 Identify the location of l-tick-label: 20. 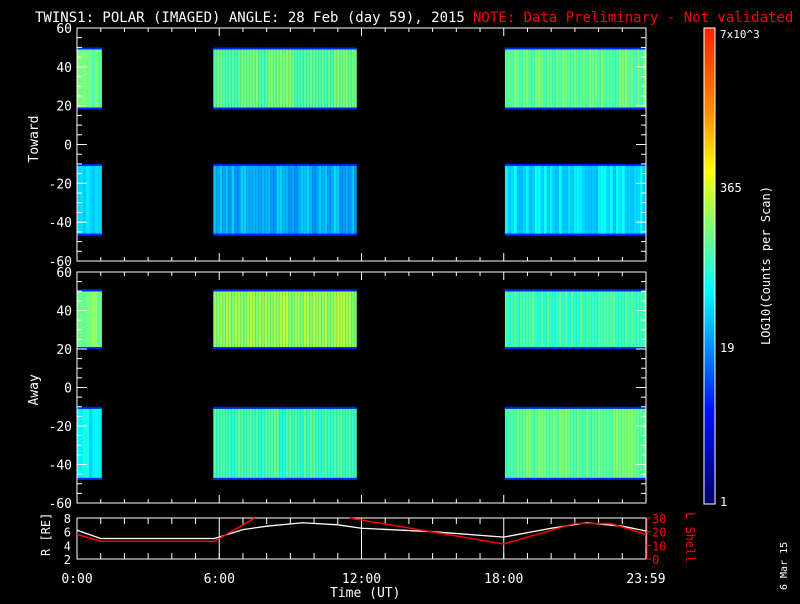
(659, 533).